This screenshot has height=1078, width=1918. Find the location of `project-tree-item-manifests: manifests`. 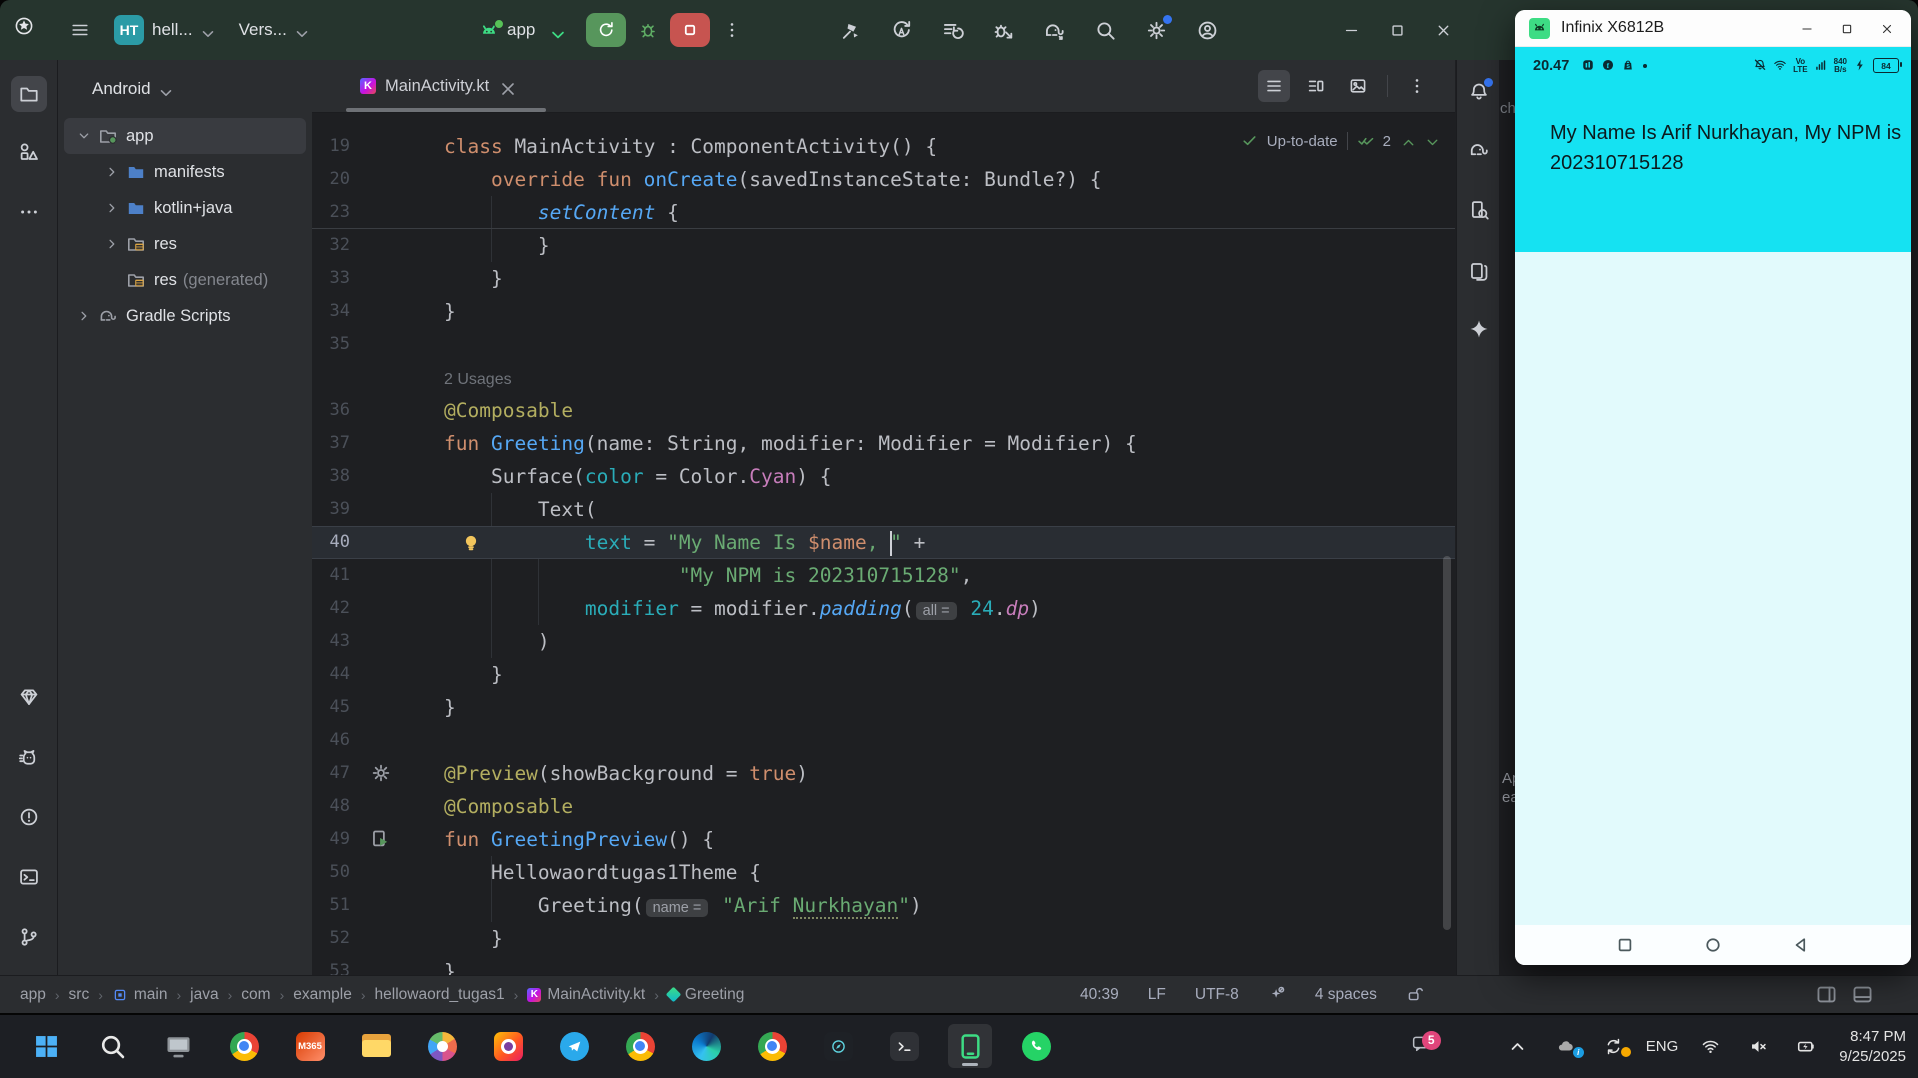

project-tree-item-manifests: manifests is located at coordinates (185, 172).